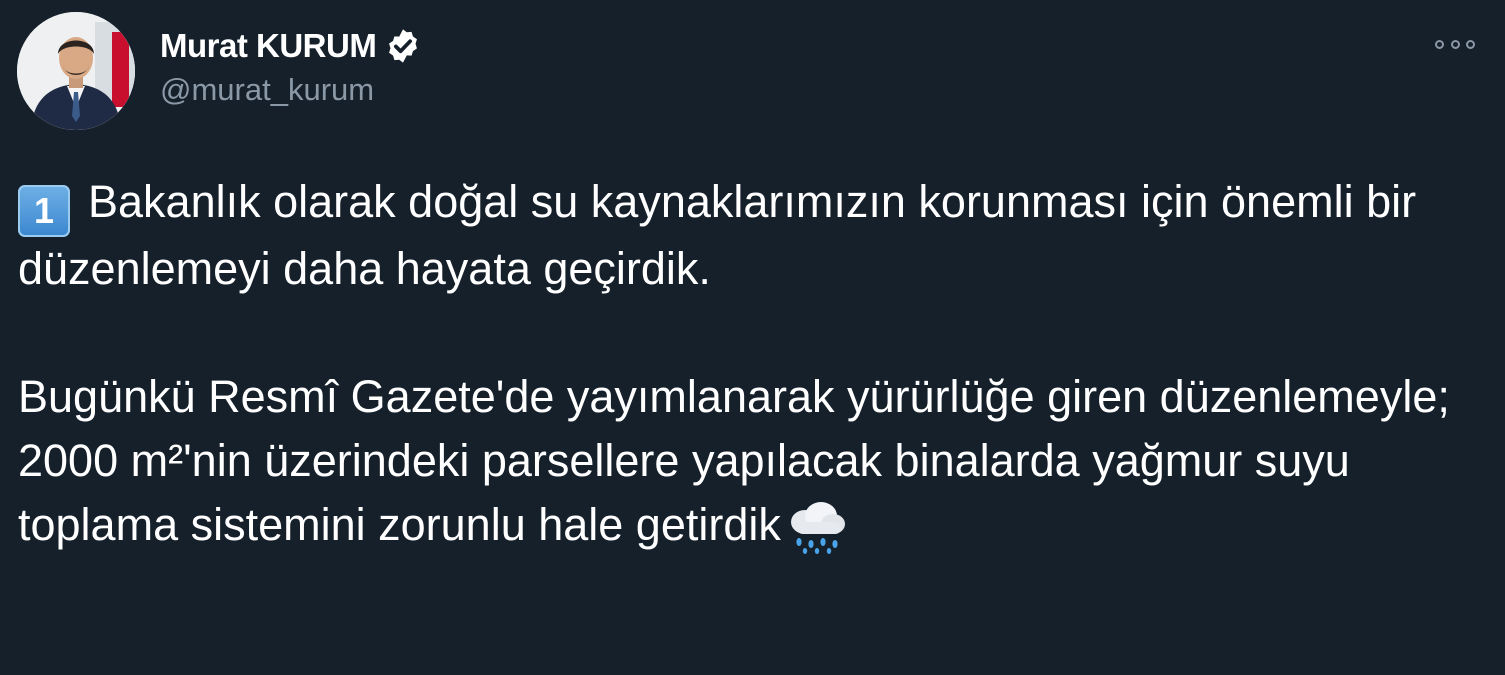 The width and height of the screenshot is (1505, 675). What do you see at coordinates (403, 46) in the screenshot?
I see `verified-badge-icon` at bounding box center [403, 46].